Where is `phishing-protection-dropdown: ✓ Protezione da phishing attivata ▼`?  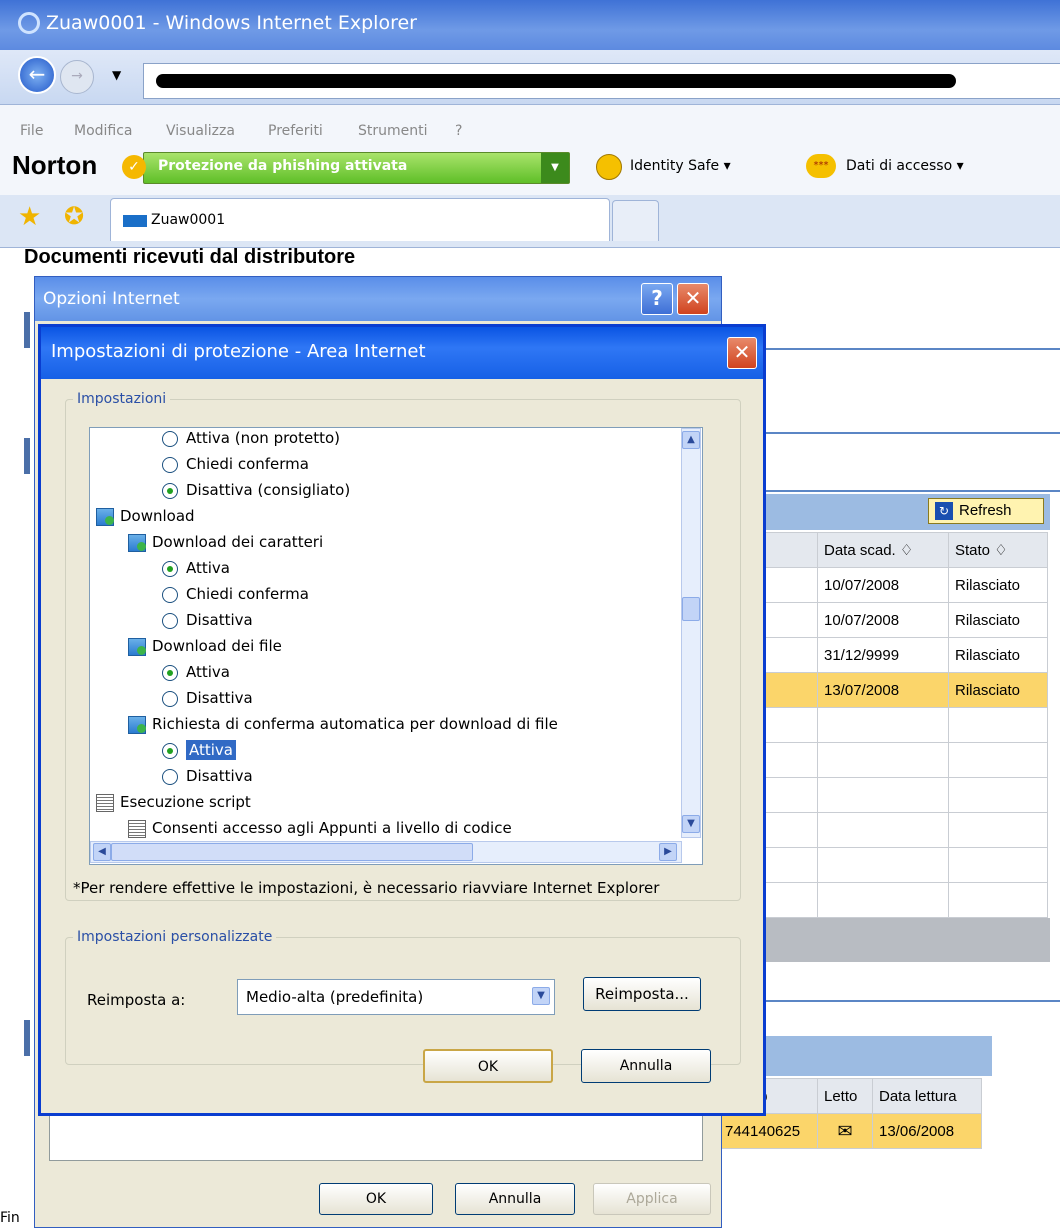 phishing-protection-dropdown: ✓ Protezione da phishing attivata ▼ is located at coordinates (346, 168).